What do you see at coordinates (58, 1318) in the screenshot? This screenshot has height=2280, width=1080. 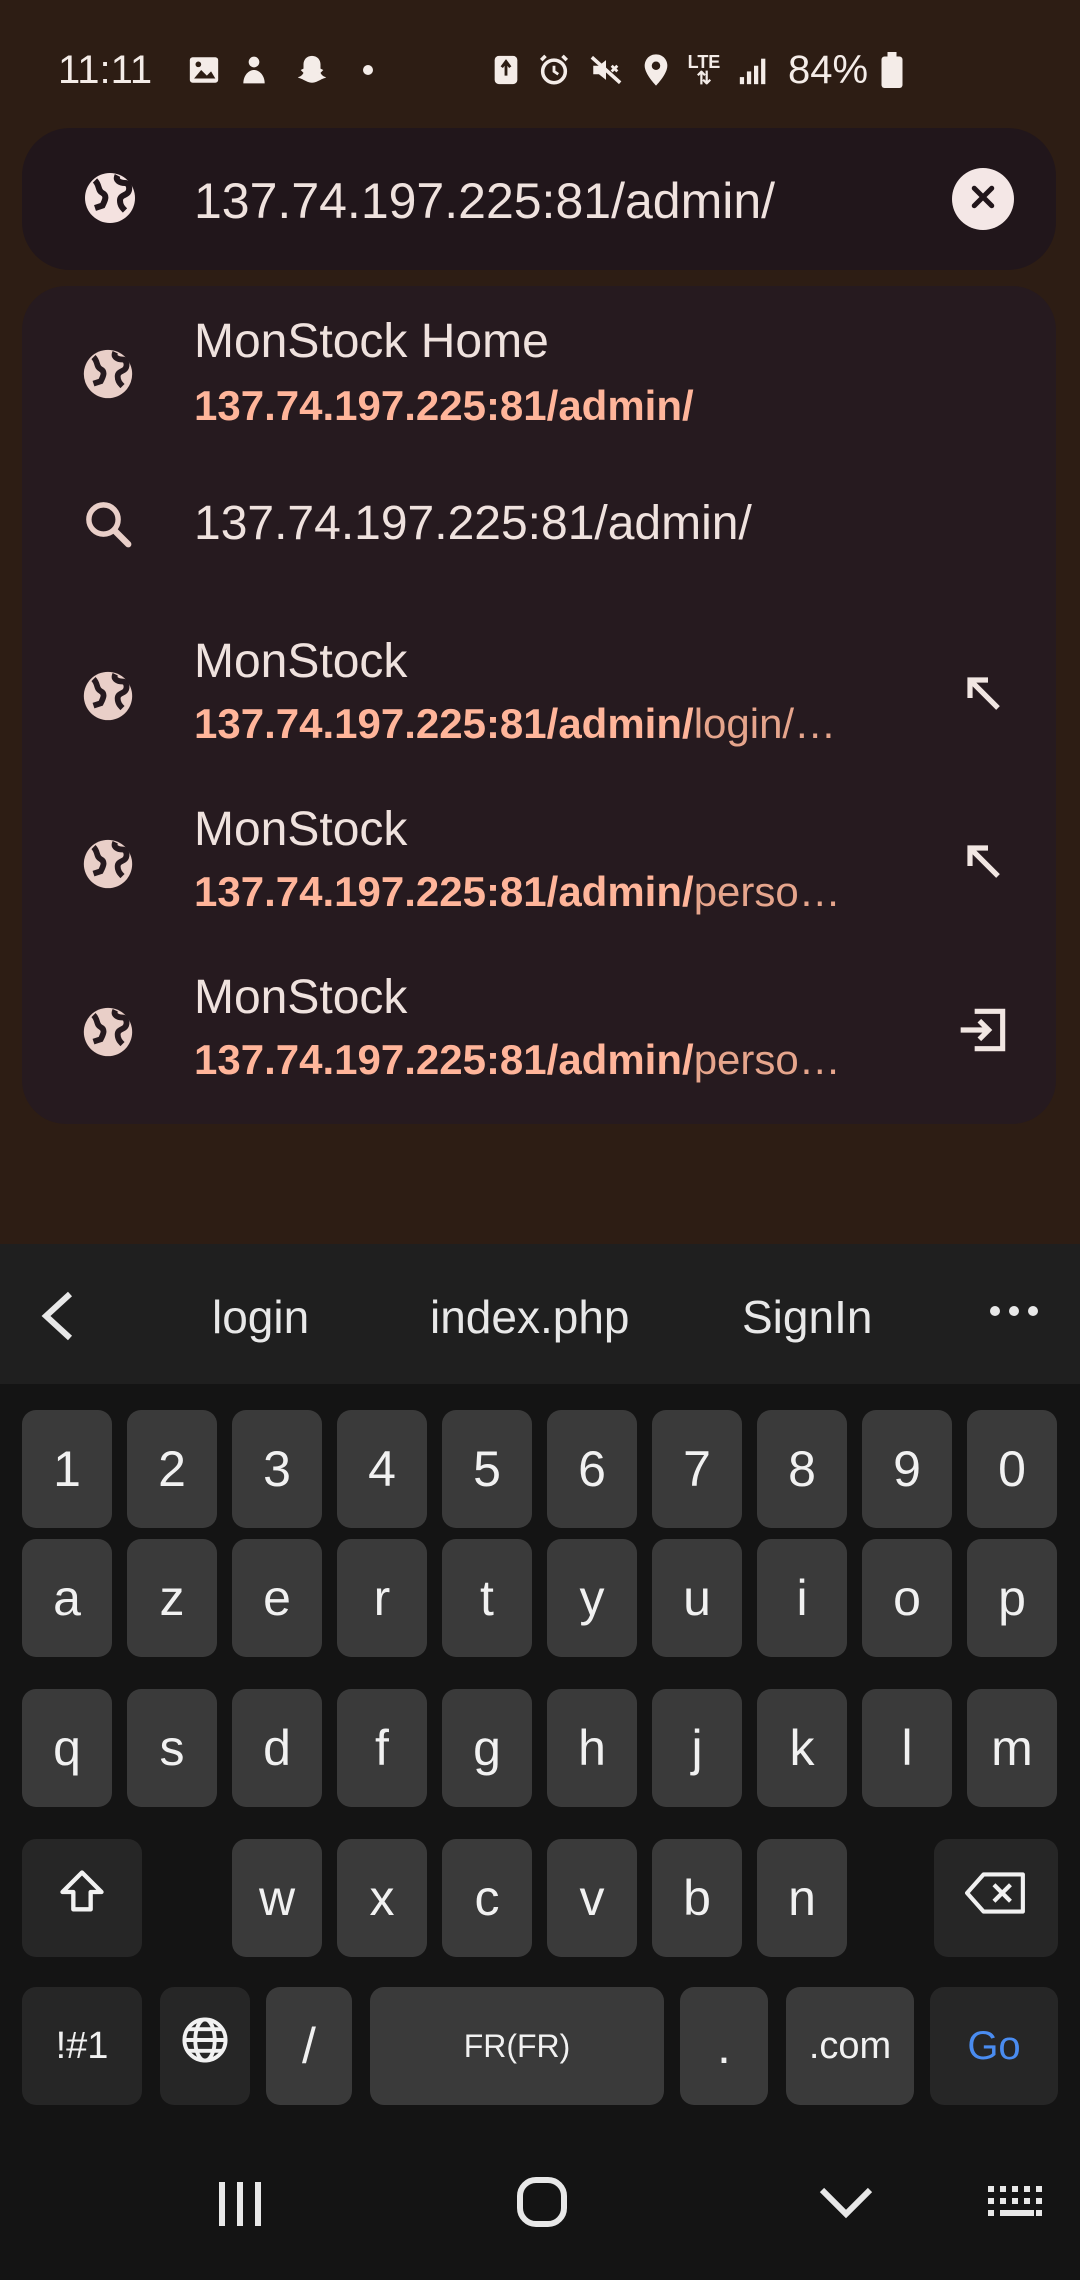 I see `chevron-left-icon` at bounding box center [58, 1318].